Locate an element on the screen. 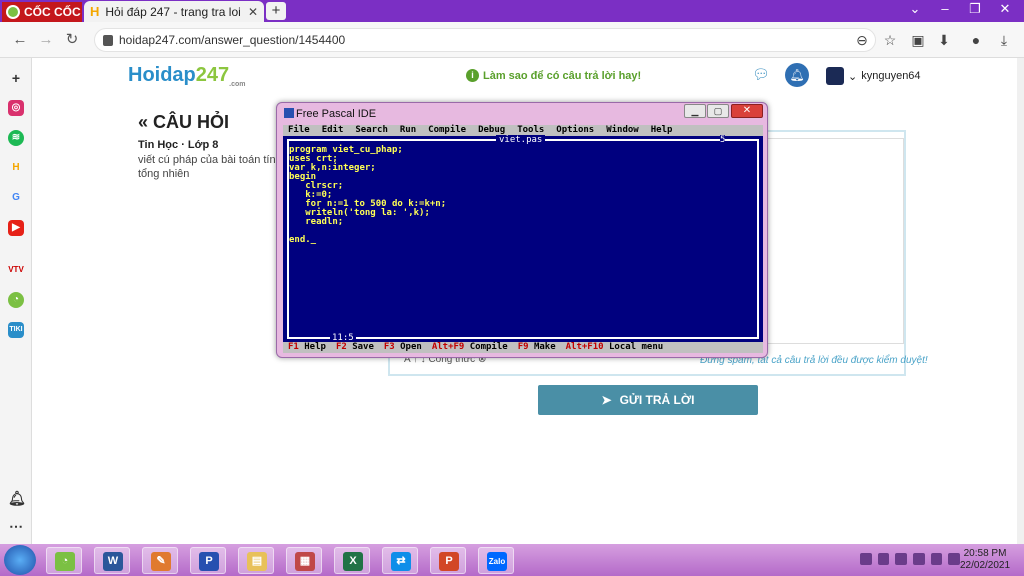 The width and height of the screenshot is (1024, 576). notification-bell-icon: 🔔︎ is located at coordinates (17, 498).